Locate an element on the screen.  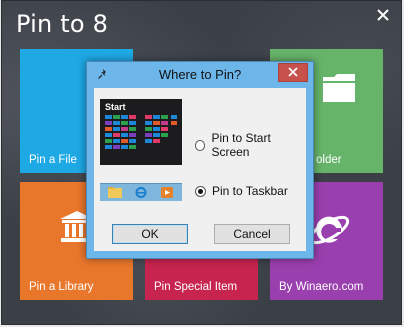
option-pin-taskbar: Pin to Taskbar is located at coordinates (241, 191).